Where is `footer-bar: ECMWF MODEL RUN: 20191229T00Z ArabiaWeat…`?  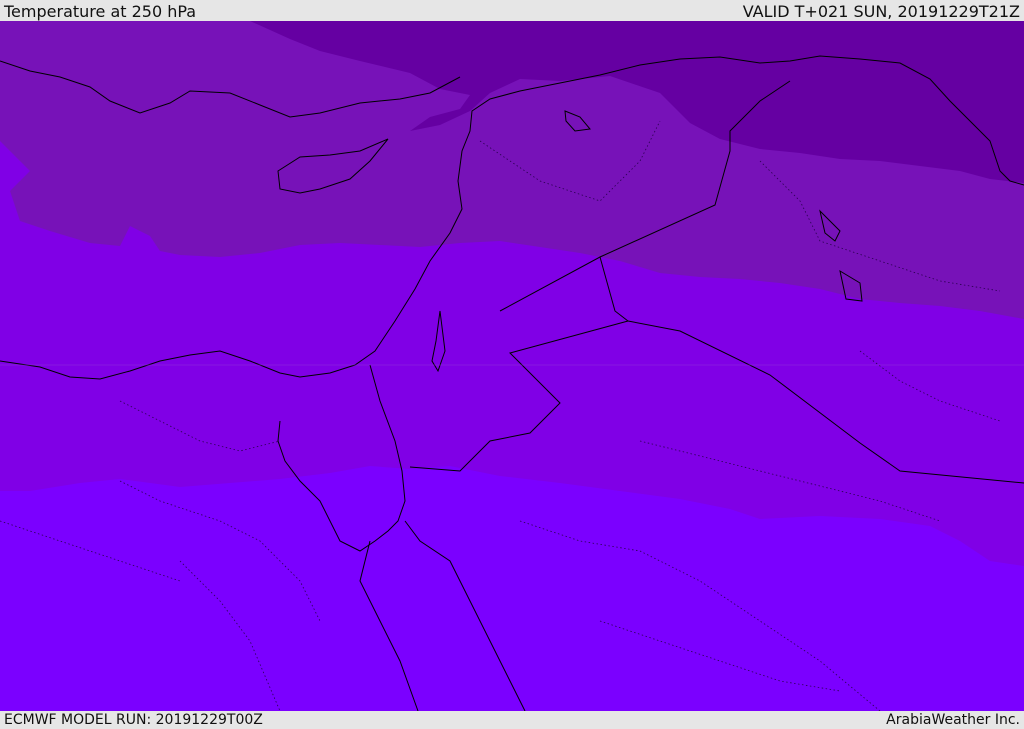
footer-bar: ECMWF MODEL RUN: 20191229T00Z ArabiaWeat… is located at coordinates (512, 720).